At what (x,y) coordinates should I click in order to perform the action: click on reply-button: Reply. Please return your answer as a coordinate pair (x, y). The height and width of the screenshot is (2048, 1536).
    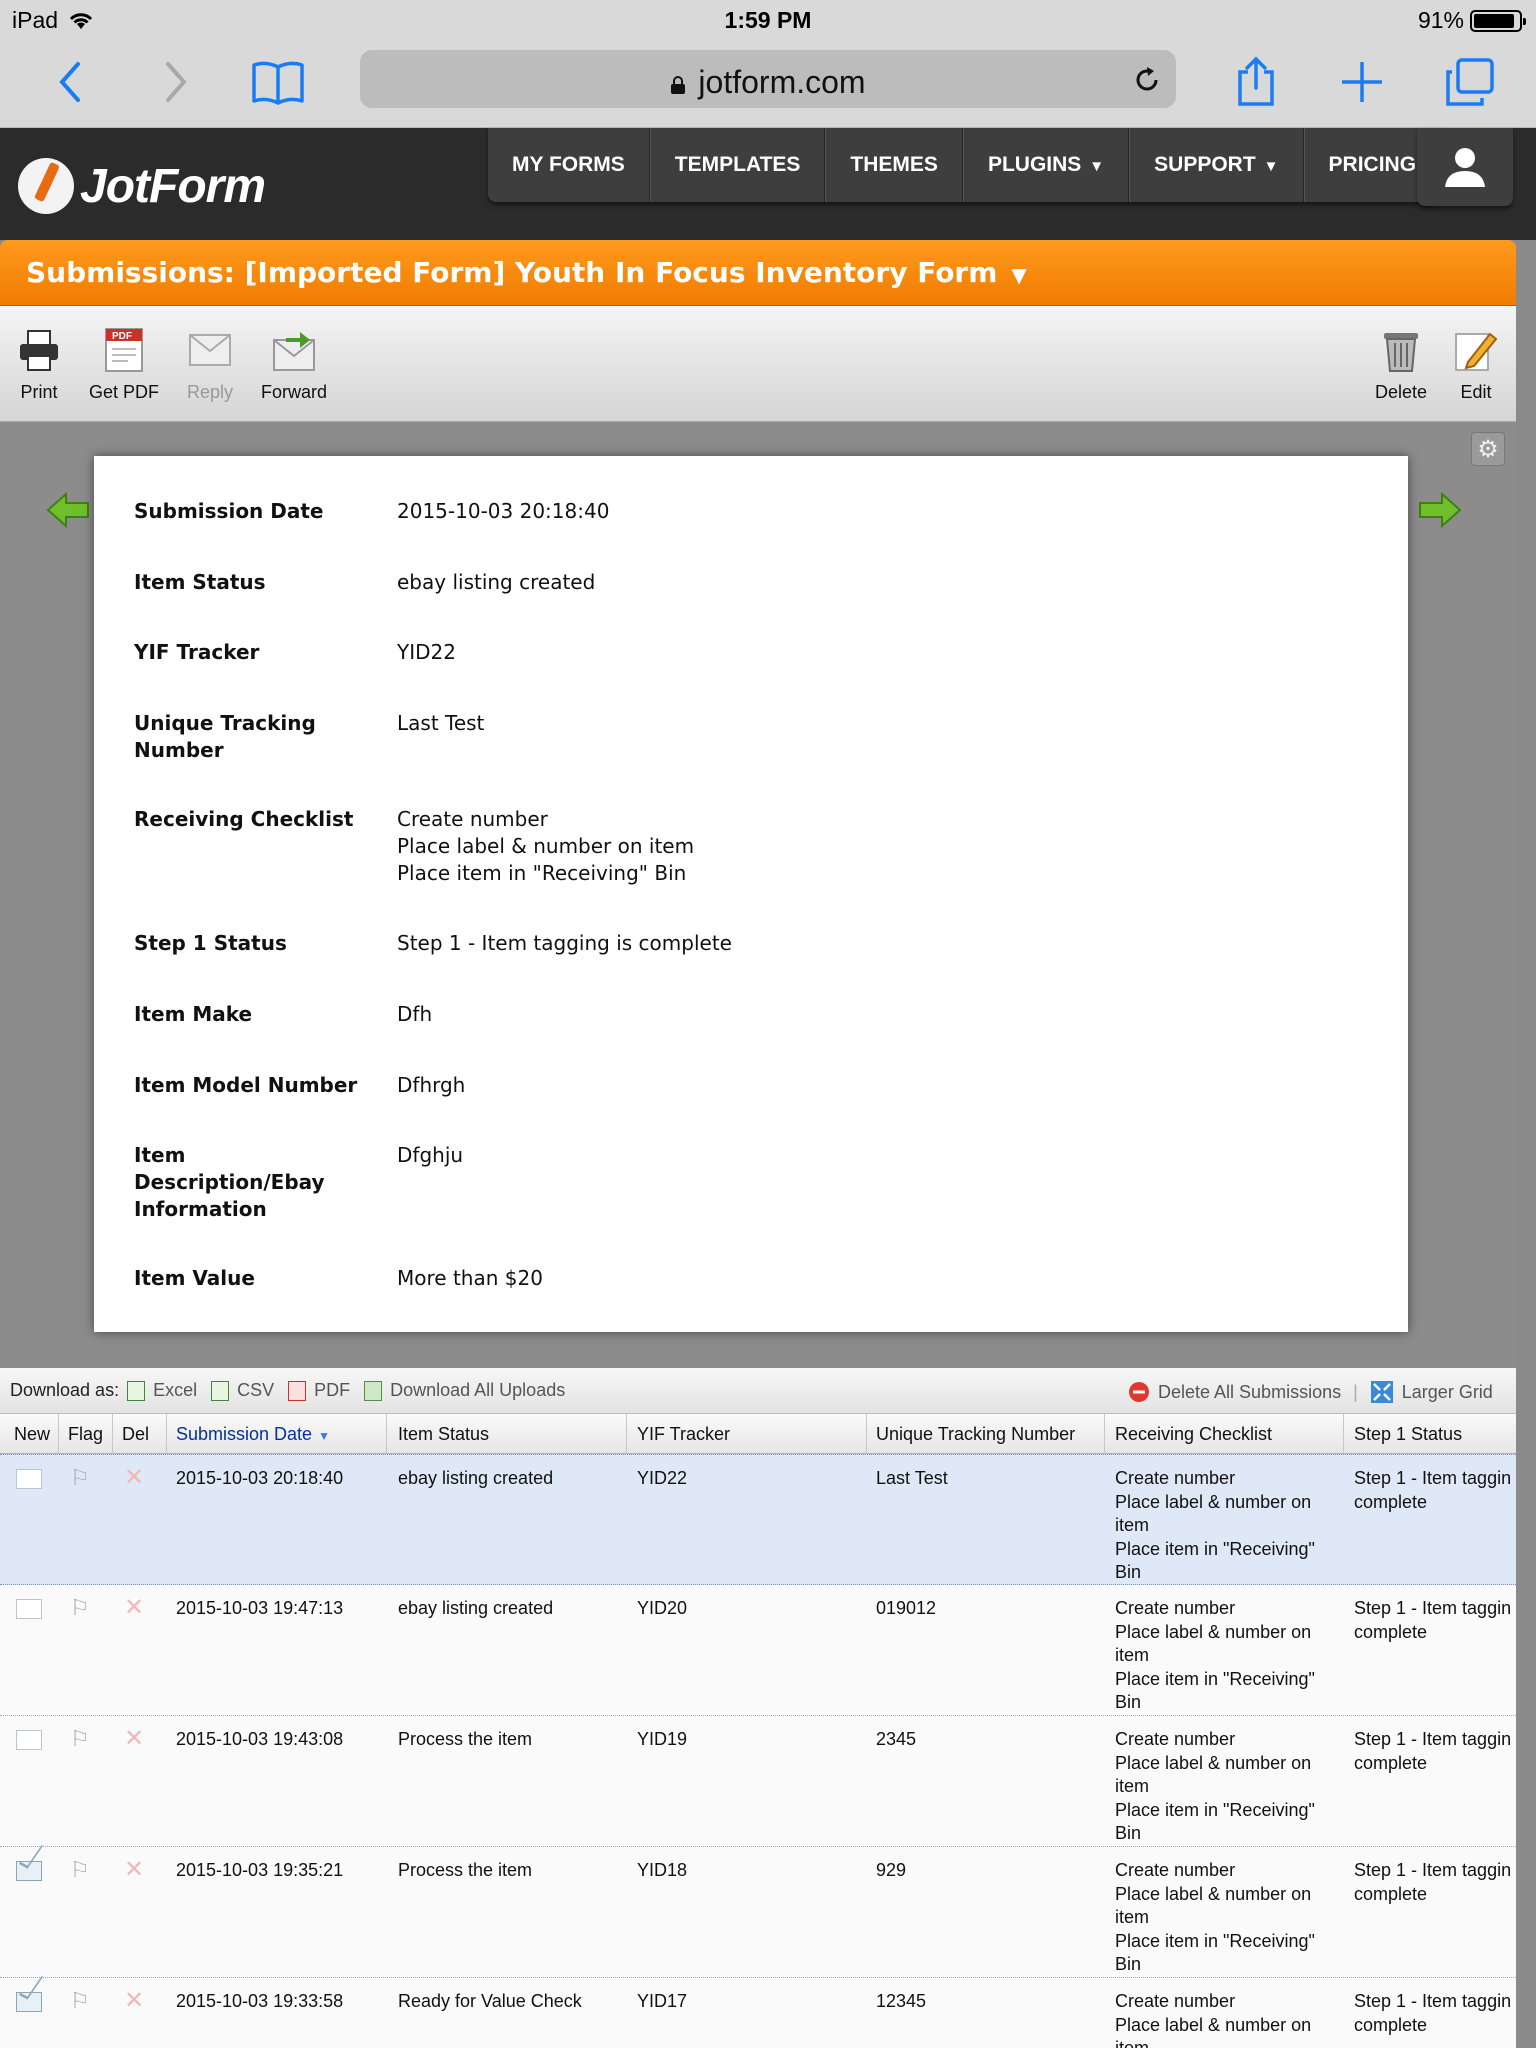
    Looking at the image, I should click on (210, 364).